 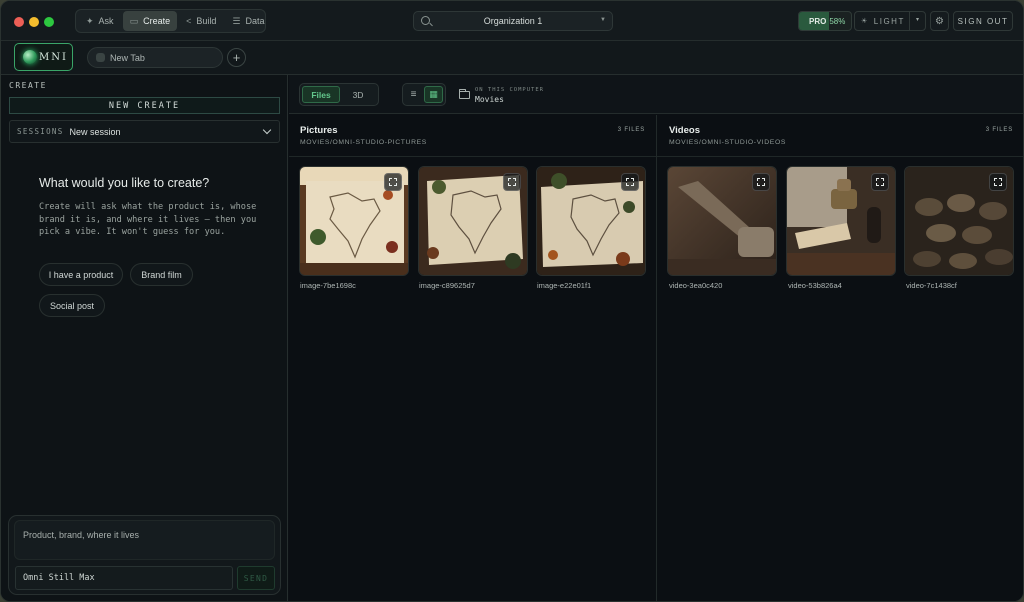 What do you see at coordinates (144, 131) in the screenshot?
I see `sessions-select: SESSIONS New session` at bounding box center [144, 131].